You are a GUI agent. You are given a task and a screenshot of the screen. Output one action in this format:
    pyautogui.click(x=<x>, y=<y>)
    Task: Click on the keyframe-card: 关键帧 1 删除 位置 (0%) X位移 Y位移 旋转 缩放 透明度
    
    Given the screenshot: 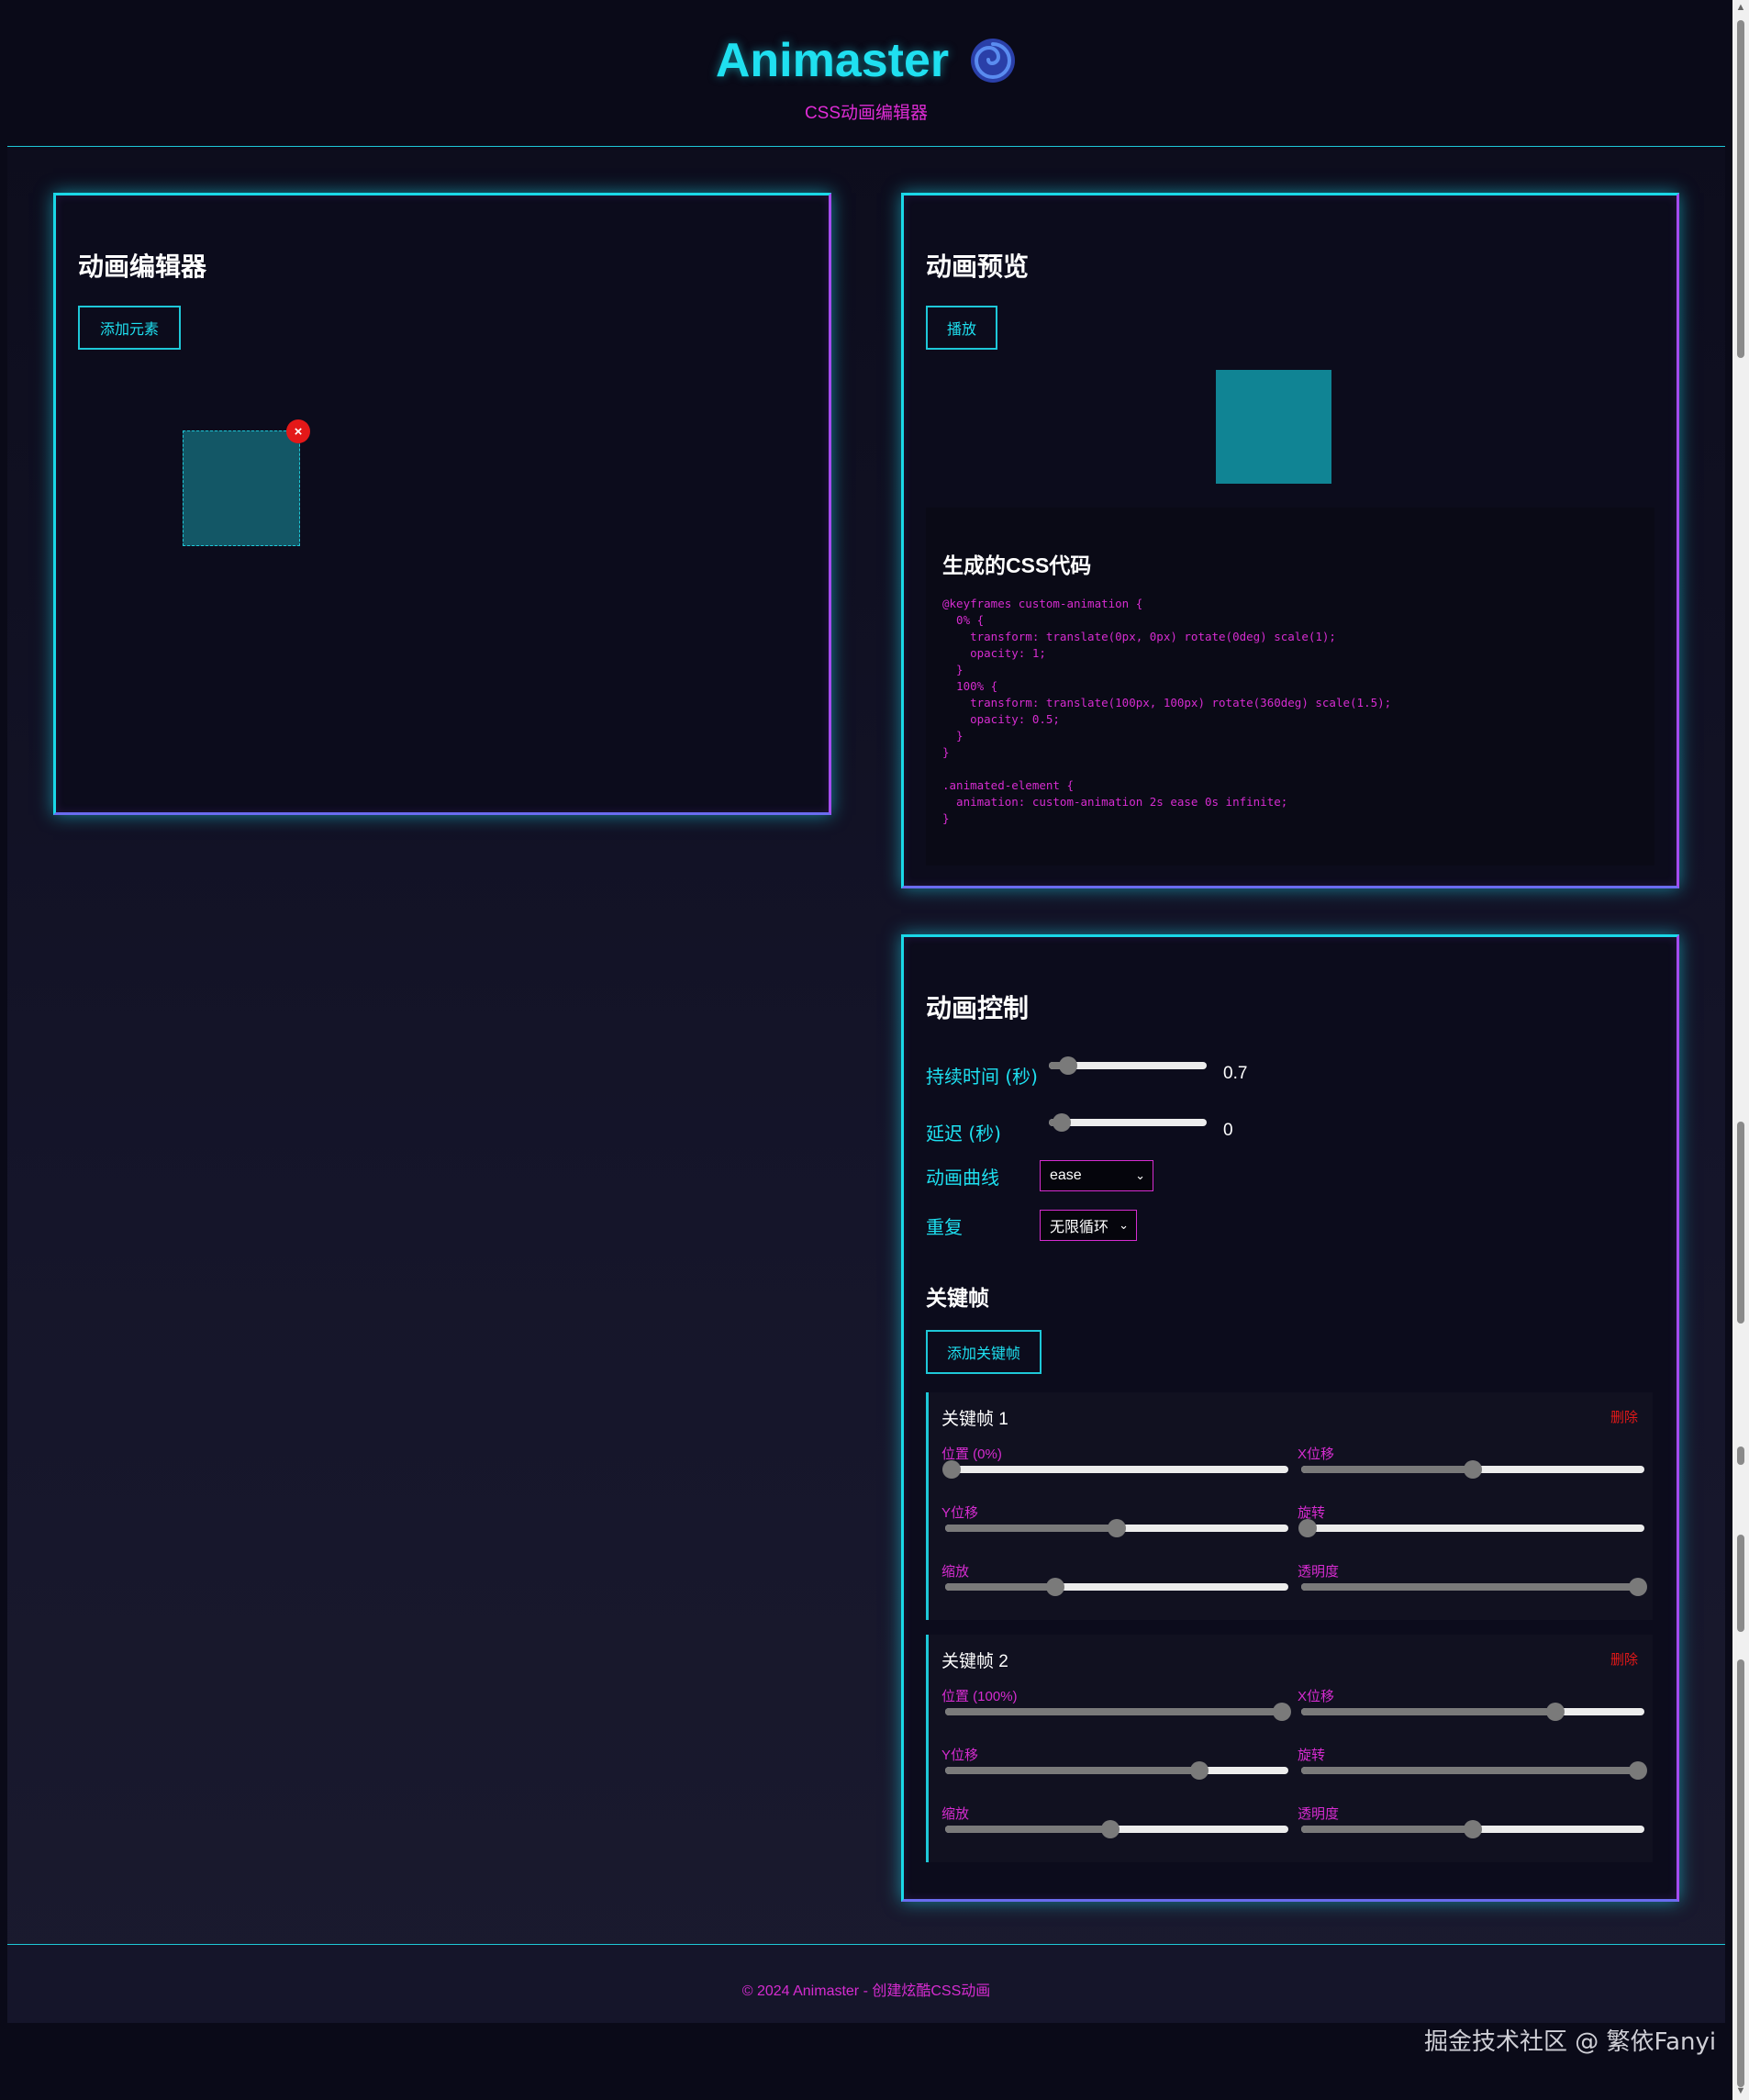 What is the action you would take?
    pyautogui.click(x=1289, y=1506)
    